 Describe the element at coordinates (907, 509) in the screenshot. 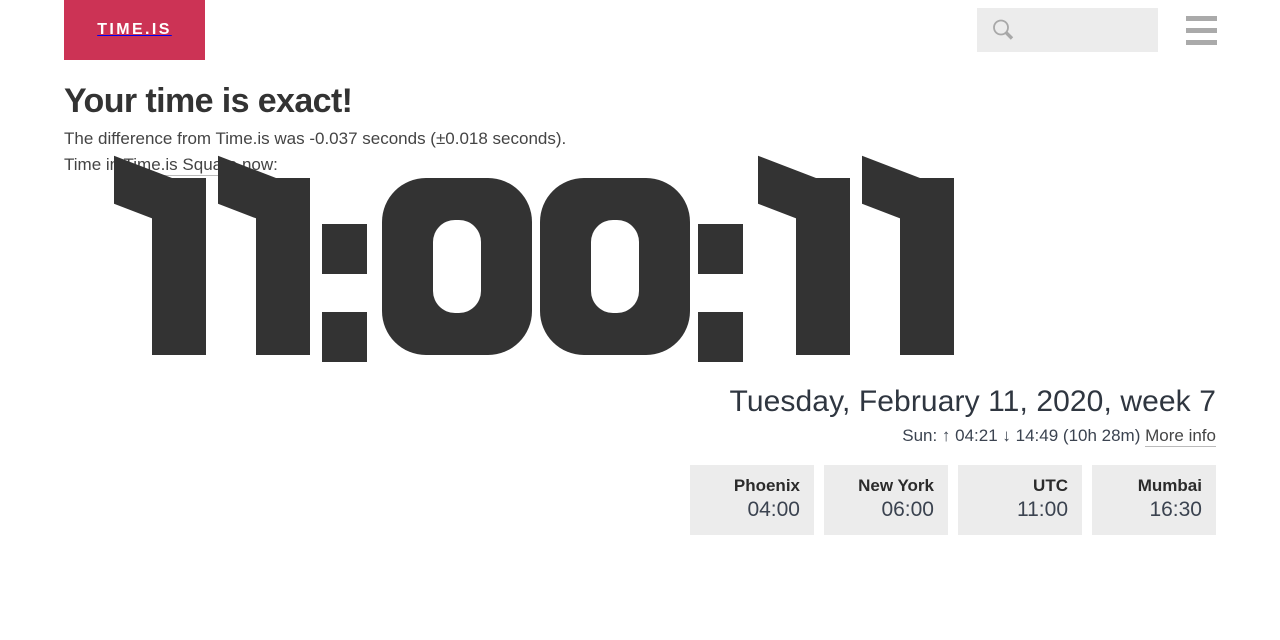

I see `city-time: 06:00` at that location.